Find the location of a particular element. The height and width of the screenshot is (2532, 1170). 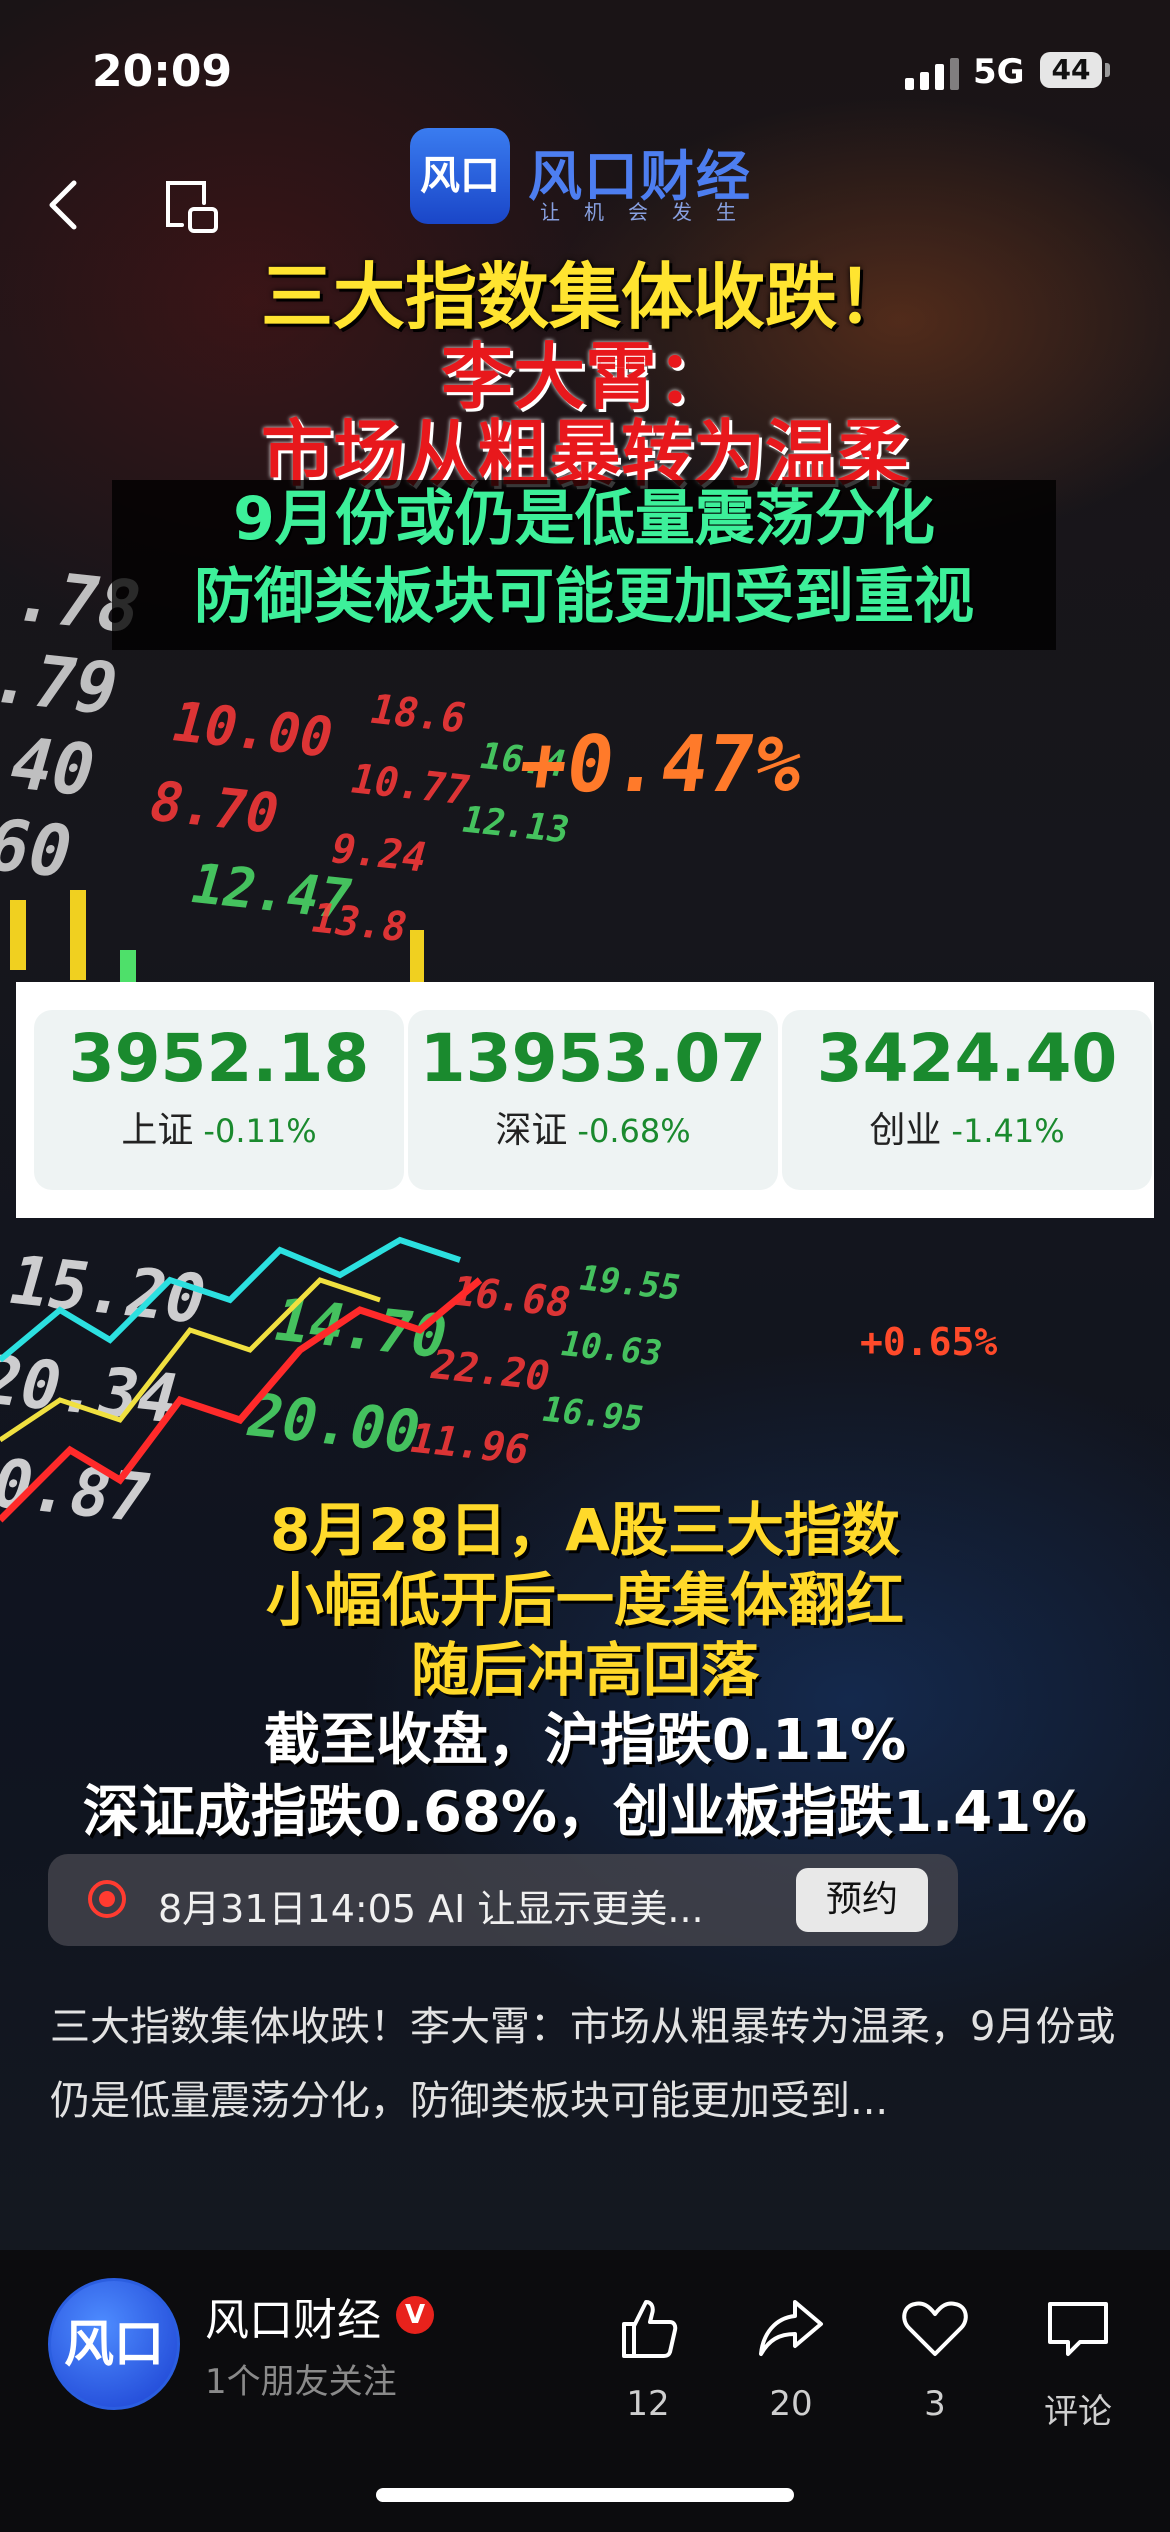

share-count: 20 is located at coordinates (791, 2404).